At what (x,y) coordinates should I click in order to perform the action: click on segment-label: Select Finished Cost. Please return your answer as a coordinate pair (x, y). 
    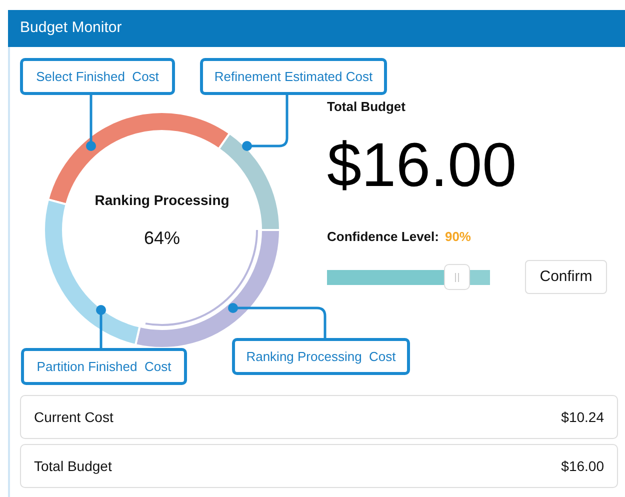
    Looking at the image, I should click on (97, 76).